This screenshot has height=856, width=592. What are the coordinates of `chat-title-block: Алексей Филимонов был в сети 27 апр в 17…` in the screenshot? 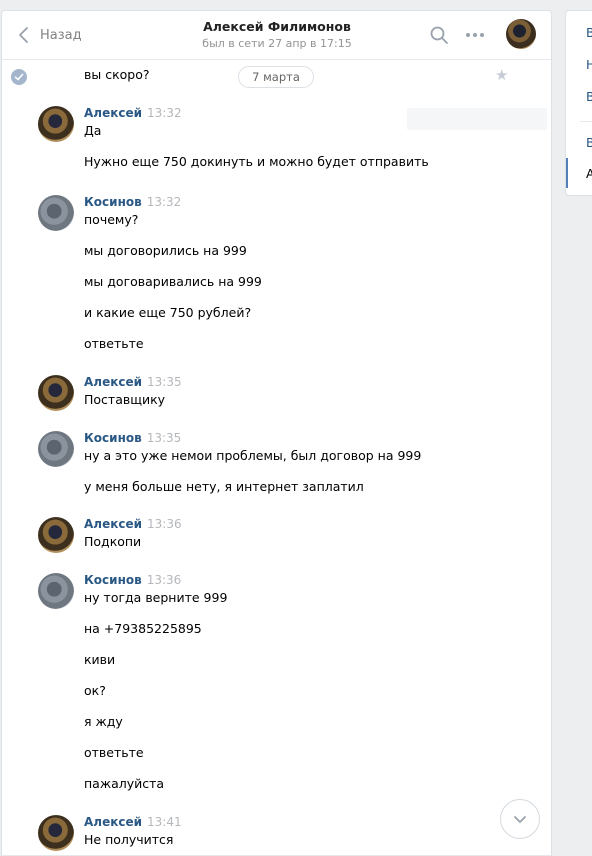 It's located at (277, 35).